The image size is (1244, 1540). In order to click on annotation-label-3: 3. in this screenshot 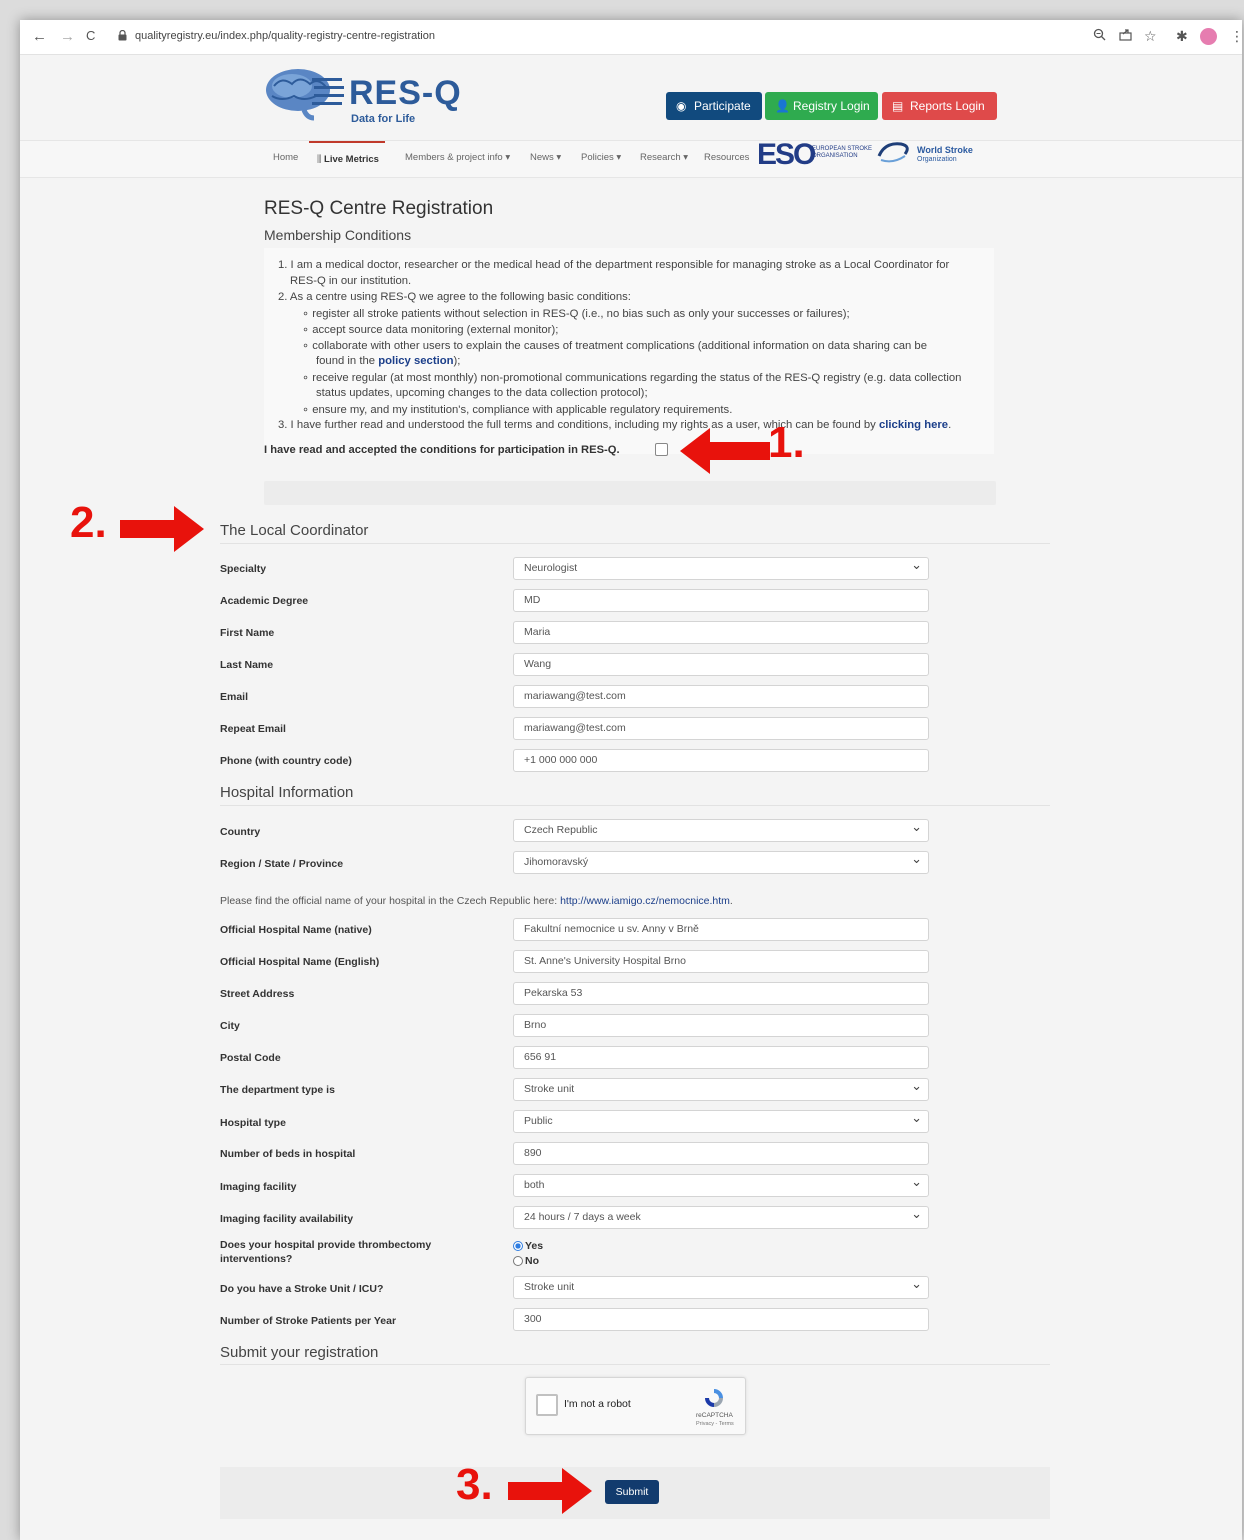, I will do `click(474, 1484)`.